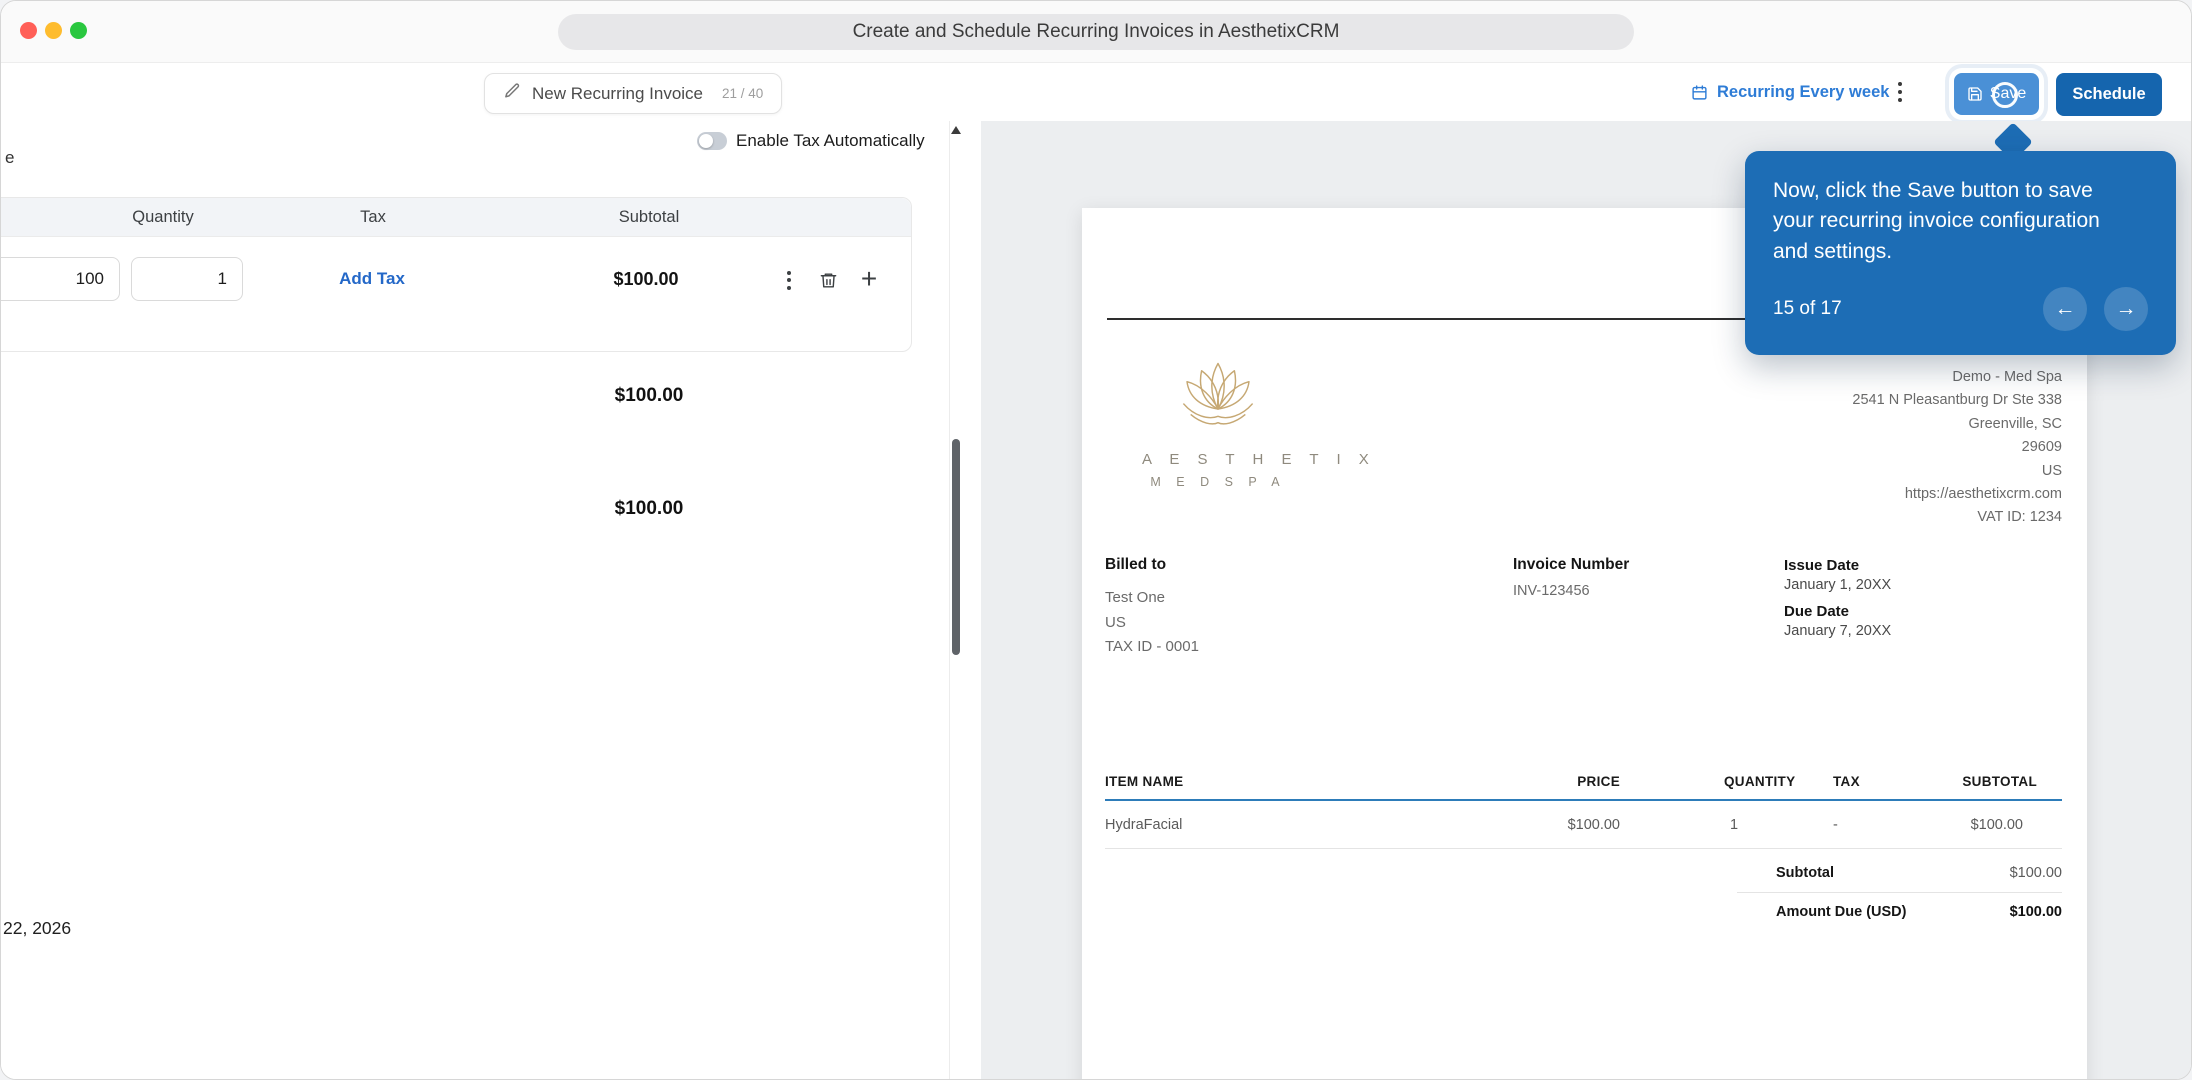  I want to click on trash-icon, so click(828, 280).